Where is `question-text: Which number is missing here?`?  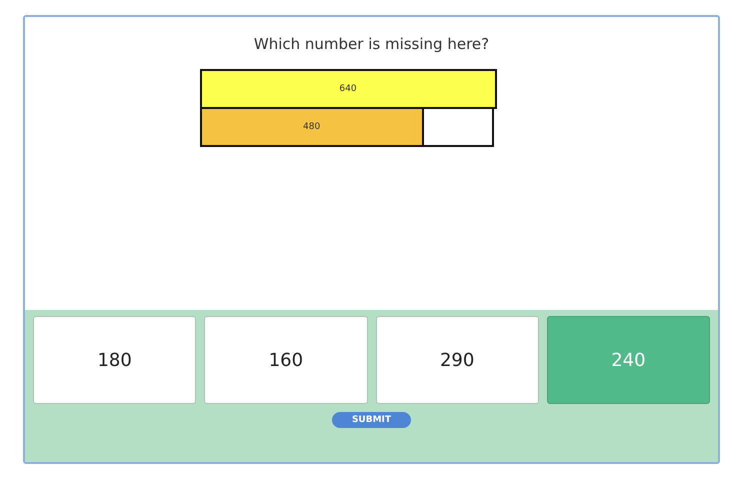 question-text: Which number is missing here? is located at coordinates (372, 44).